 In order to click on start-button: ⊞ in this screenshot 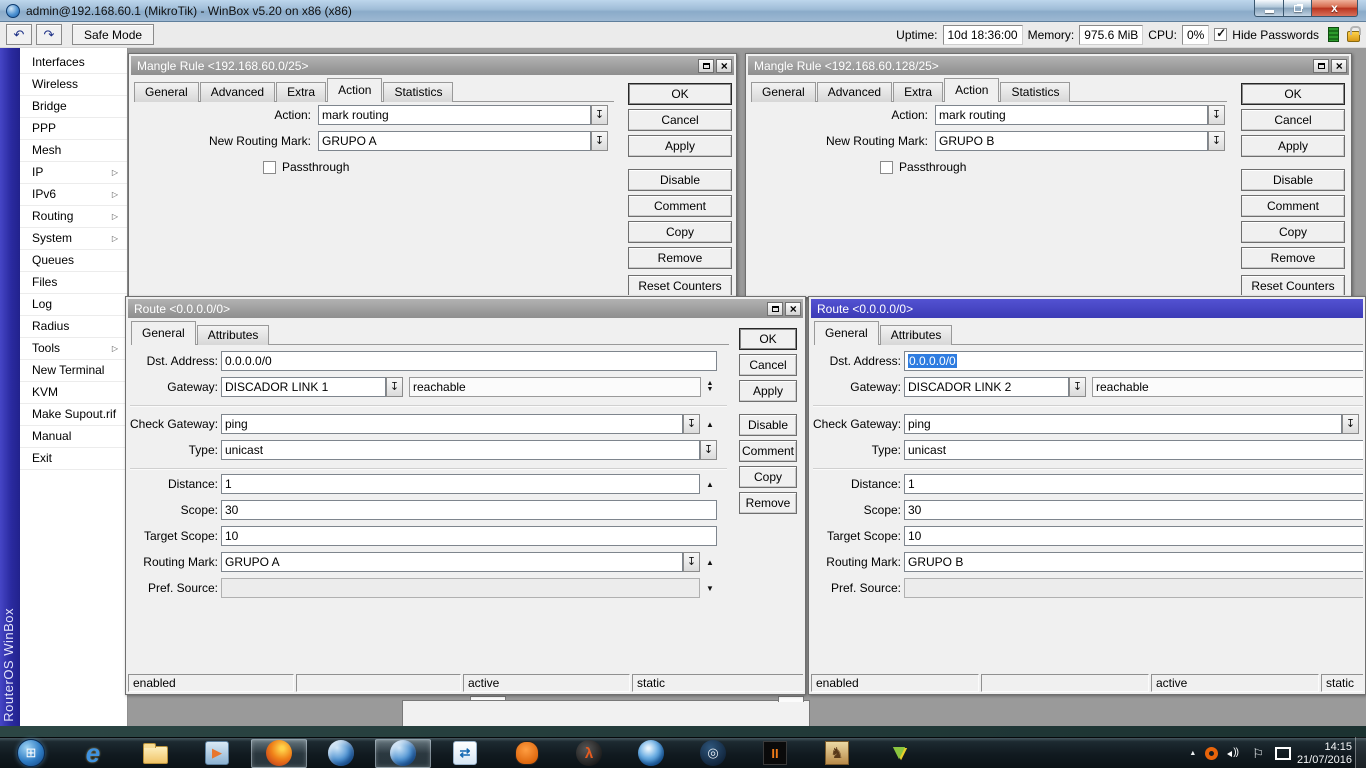, I will do `click(31, 753)`.